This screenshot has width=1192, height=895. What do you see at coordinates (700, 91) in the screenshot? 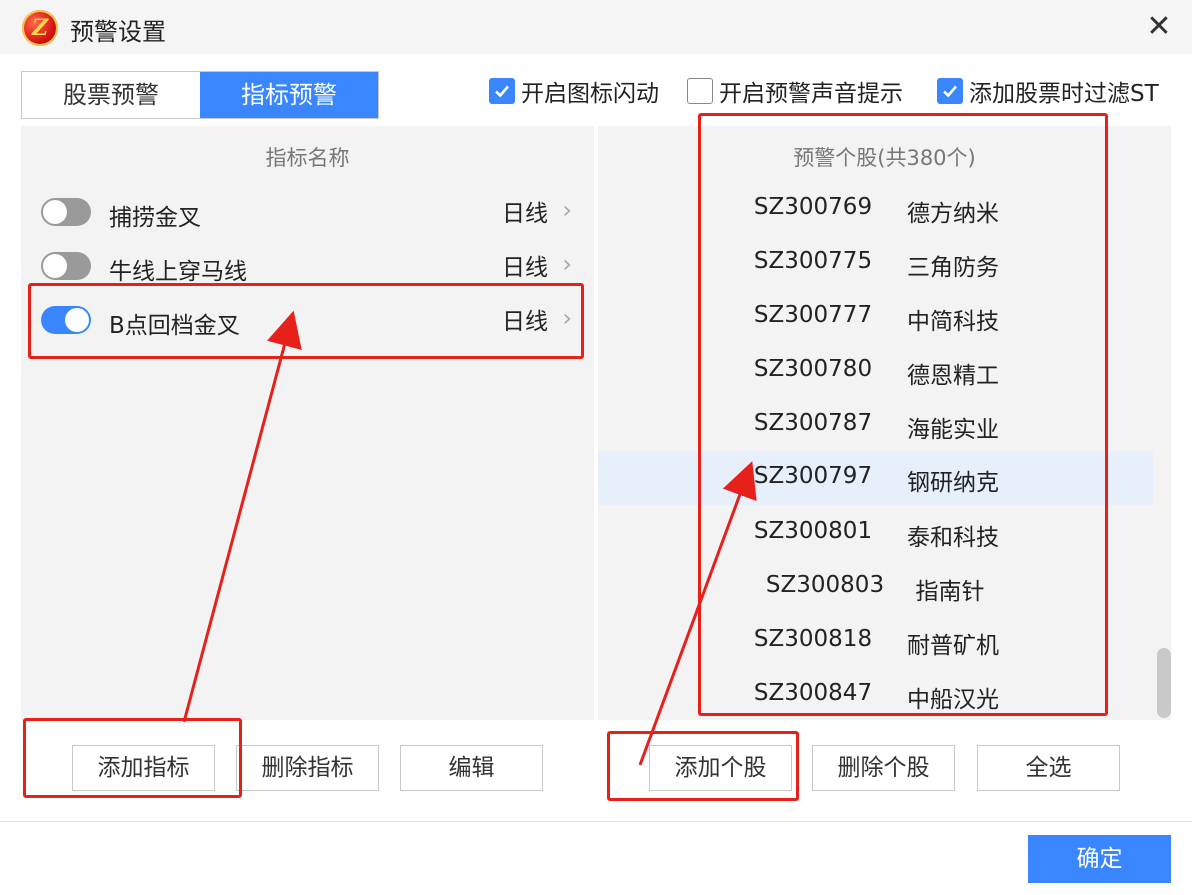
I see `checkbox-unchecked-icon` at bounding box center [700, 91].